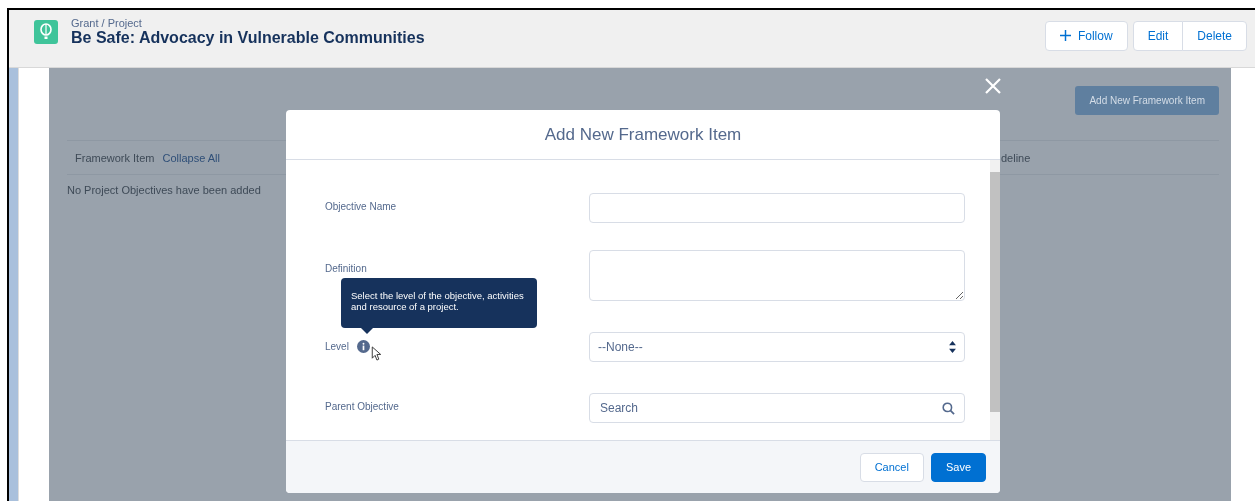 This screenshot has height=501, width=1255. I want to click on follow-button: Follow, so click(1086, 35).